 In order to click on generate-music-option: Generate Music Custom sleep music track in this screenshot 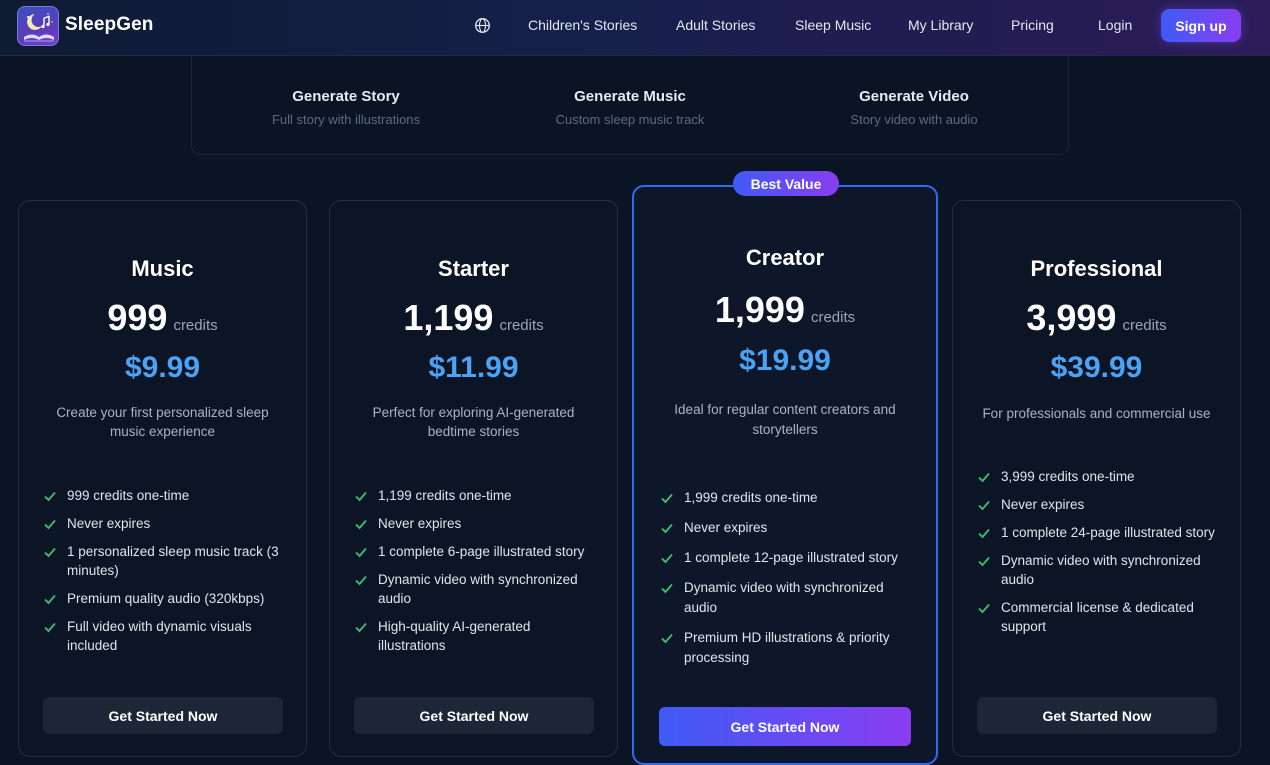, I will do `click(630, 107)`.